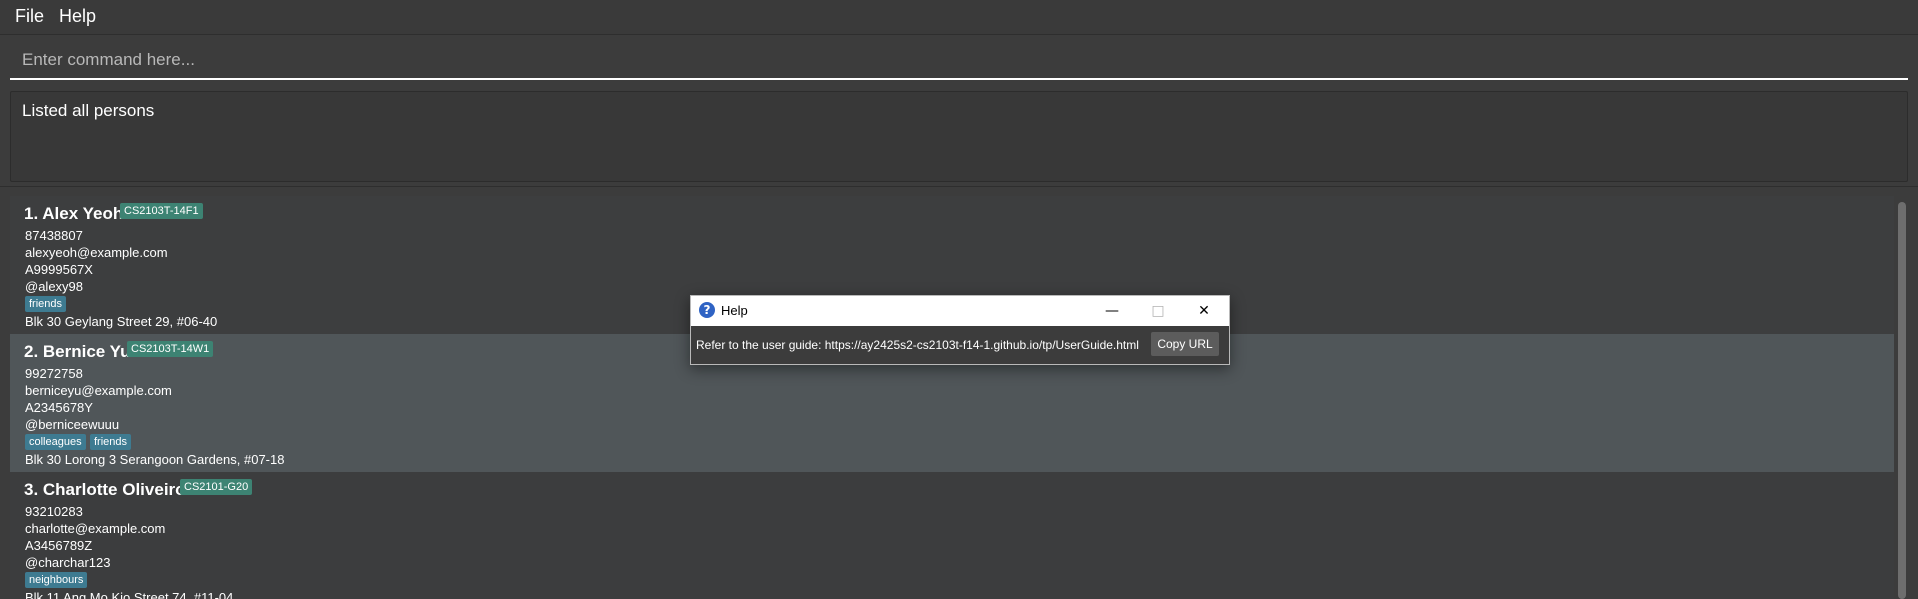  Describe the element at coordinates (88, 110) in the screenshot. I see `result-text: Listed all persons` at that location.